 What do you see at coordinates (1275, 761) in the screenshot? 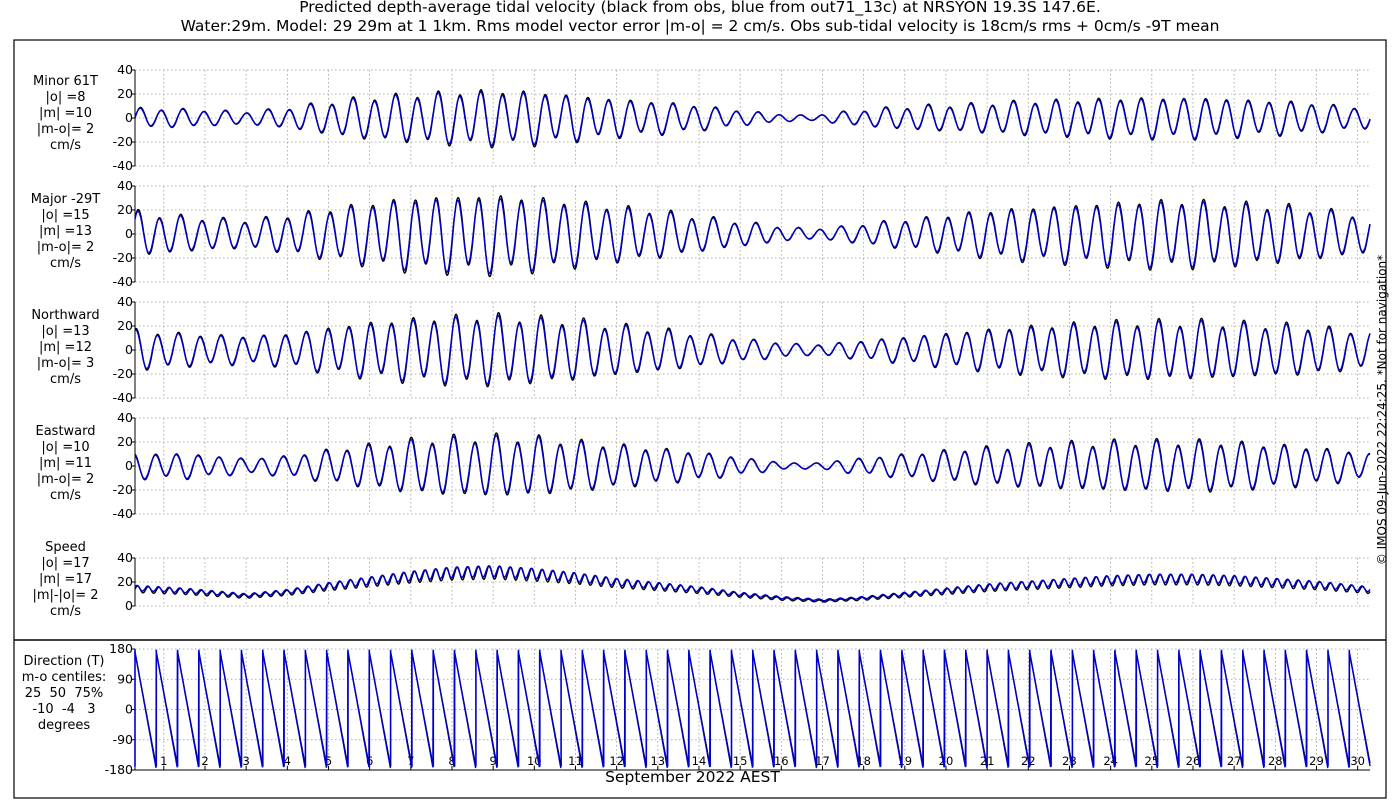
I see `tick-label-x: 28` at bounding box center [1275, 761].